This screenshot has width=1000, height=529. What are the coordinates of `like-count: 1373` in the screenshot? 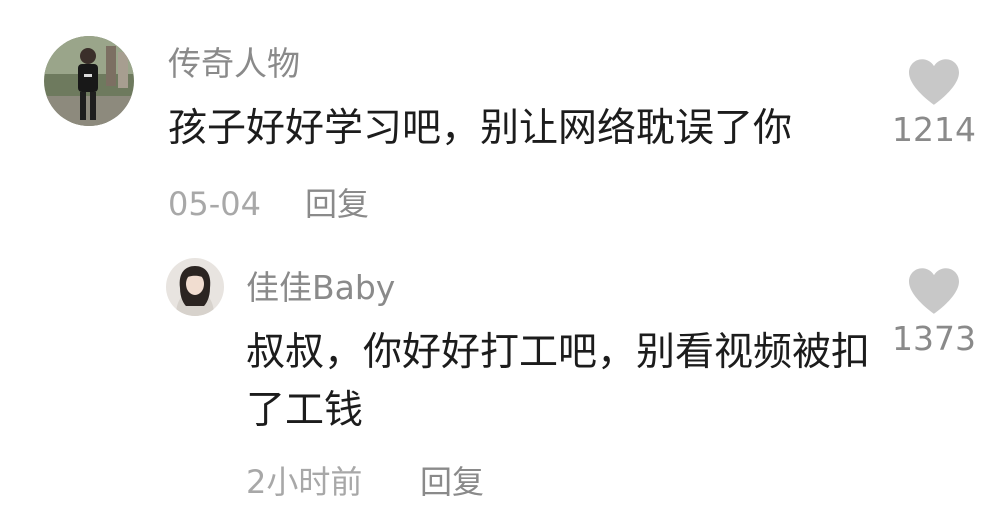 It's located at (934, 338).